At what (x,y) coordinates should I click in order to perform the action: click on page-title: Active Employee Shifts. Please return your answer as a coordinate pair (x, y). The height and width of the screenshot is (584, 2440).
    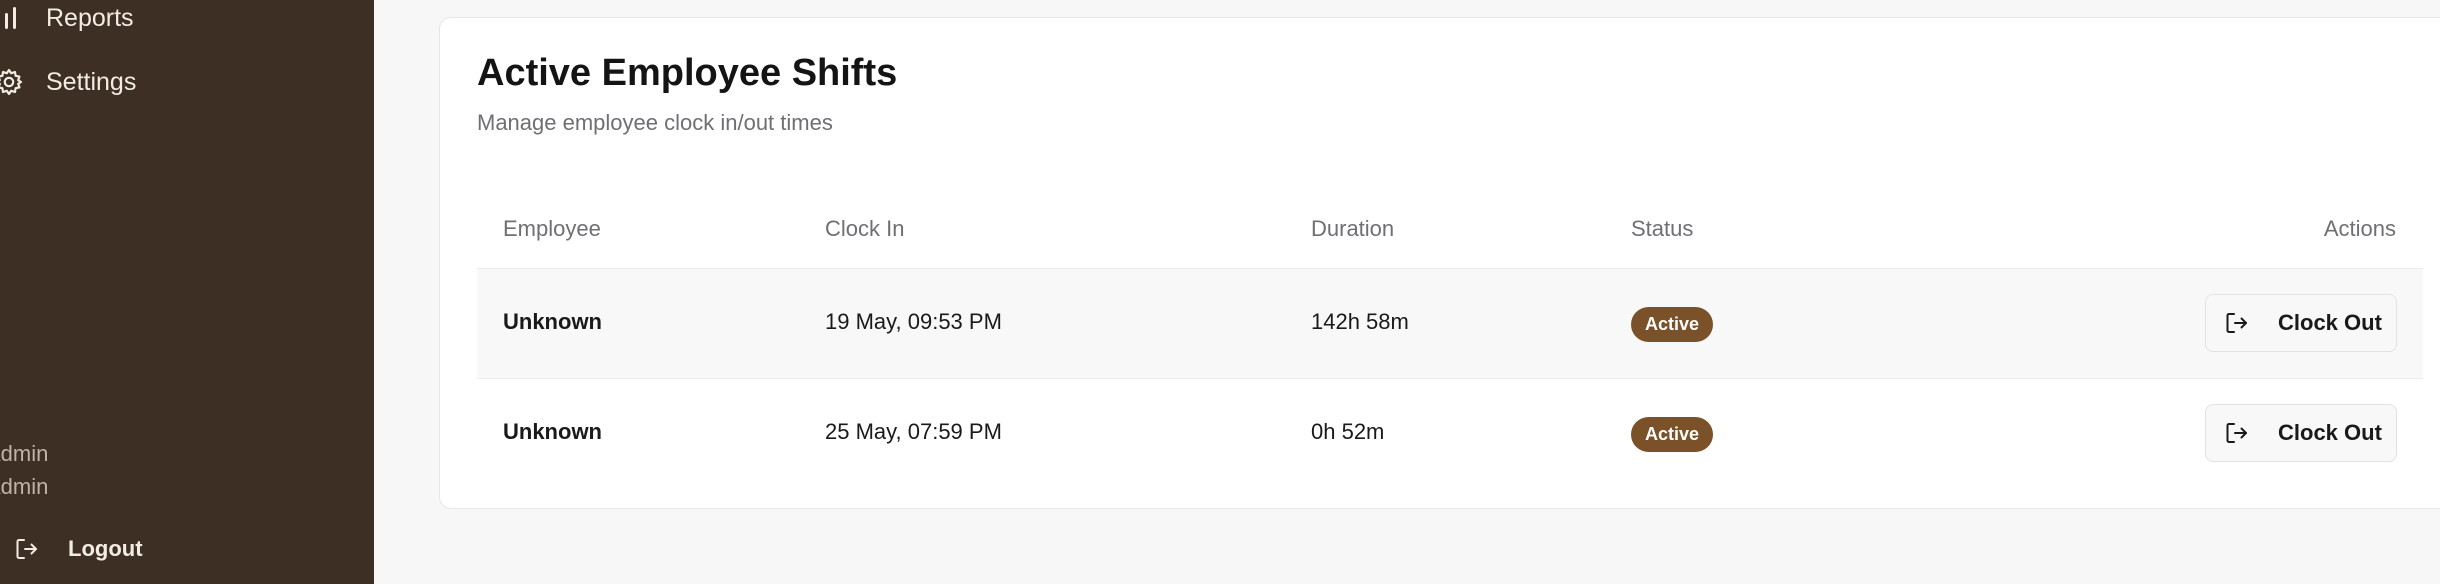
    Looking at the image, I should click on (687, 73).